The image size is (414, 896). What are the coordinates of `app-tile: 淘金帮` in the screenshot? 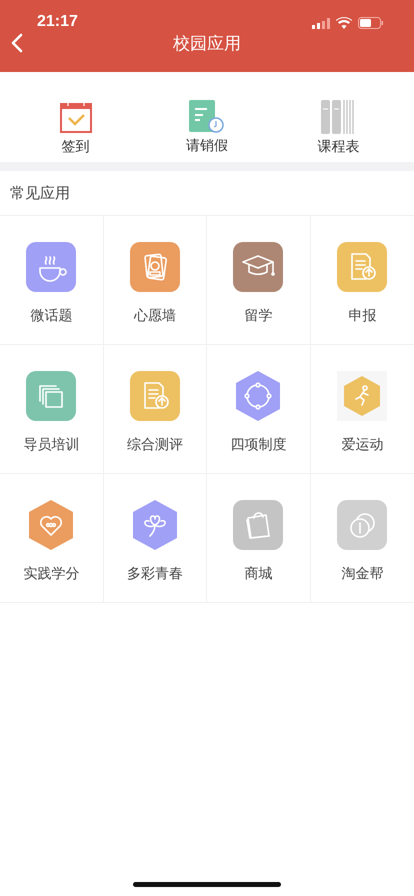 It's located at (362, 538).